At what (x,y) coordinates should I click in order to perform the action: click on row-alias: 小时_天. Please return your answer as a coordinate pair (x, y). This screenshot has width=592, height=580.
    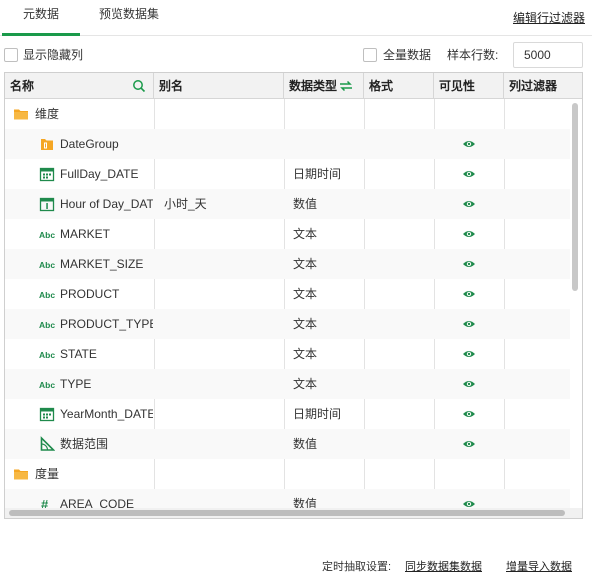
    Looking at the image, I should click on (221, 204).